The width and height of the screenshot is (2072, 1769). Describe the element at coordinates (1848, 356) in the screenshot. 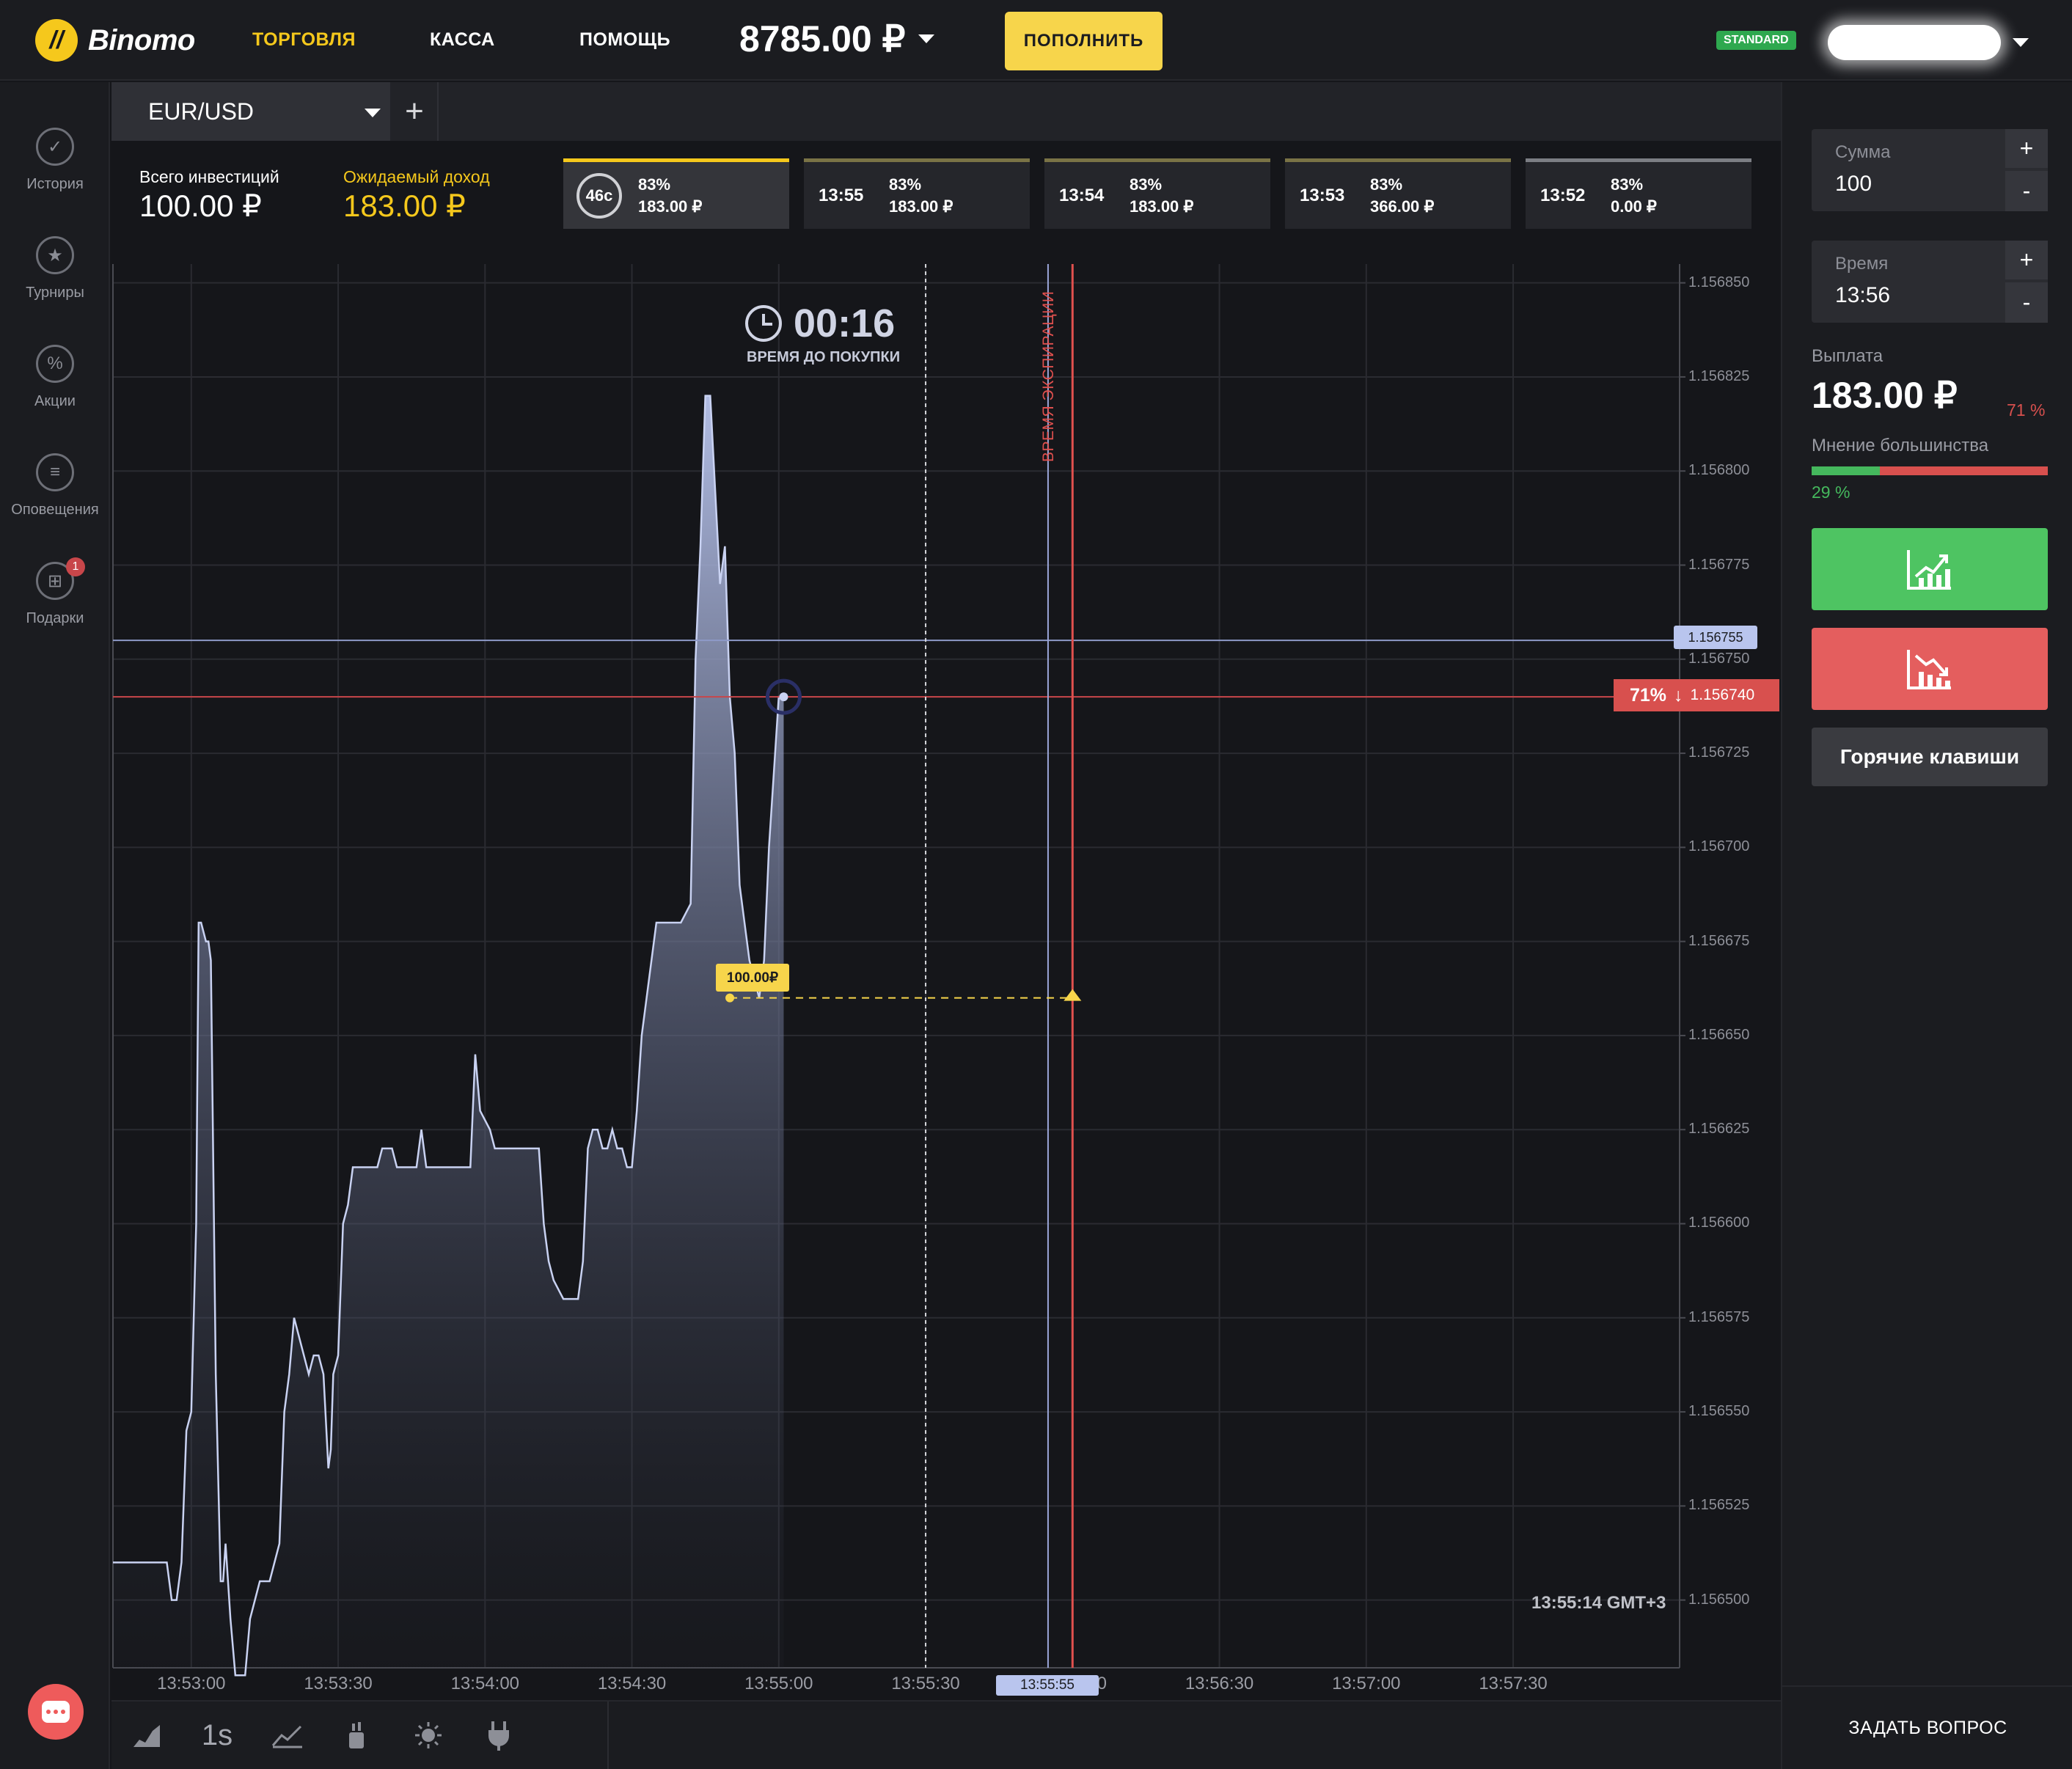

I see `payout-label: Выплата` at that location.